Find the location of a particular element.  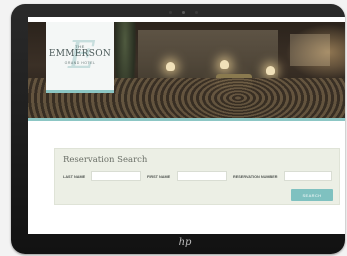

logo-subtitle: GRAND HOTEL is located at coordinates (80, 63).